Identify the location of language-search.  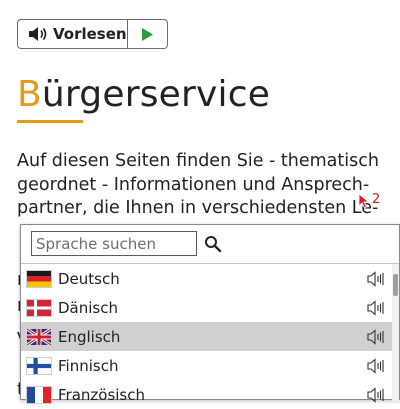
(126, 243).